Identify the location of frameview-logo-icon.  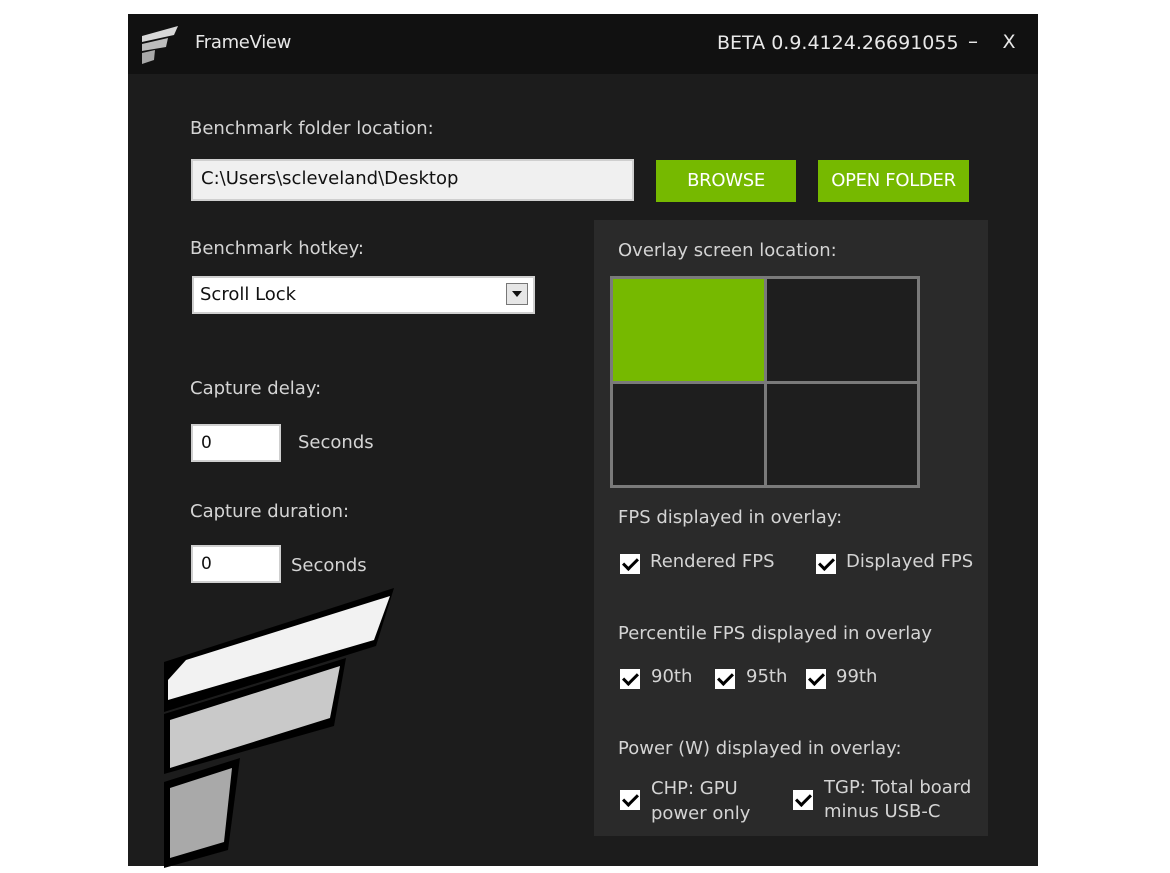
(160, 45).